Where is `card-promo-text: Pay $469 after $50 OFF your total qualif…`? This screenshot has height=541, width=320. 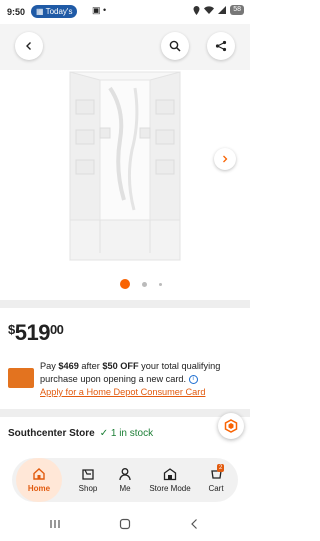
card-promo-text: Pay $469 after $50 OFF your total qualif… is located at coordinates (130, 373).